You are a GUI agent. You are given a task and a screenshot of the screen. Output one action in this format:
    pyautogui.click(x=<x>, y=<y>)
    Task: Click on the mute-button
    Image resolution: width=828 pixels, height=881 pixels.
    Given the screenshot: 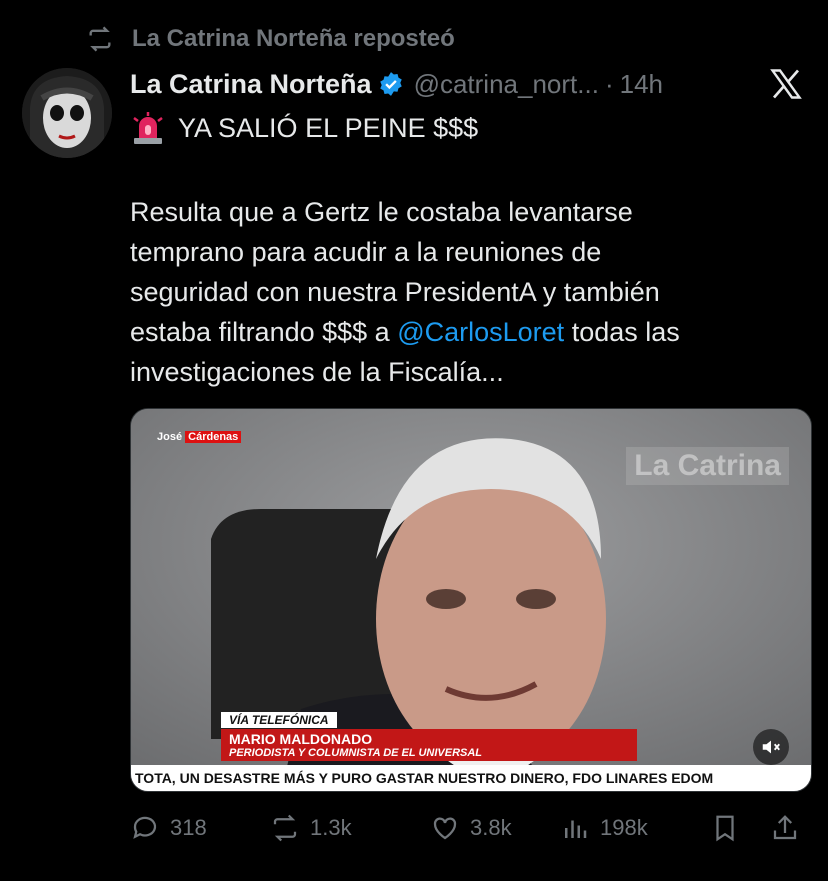 What is the action you would take?
    pyautogui.click(x=771, y=747)
    